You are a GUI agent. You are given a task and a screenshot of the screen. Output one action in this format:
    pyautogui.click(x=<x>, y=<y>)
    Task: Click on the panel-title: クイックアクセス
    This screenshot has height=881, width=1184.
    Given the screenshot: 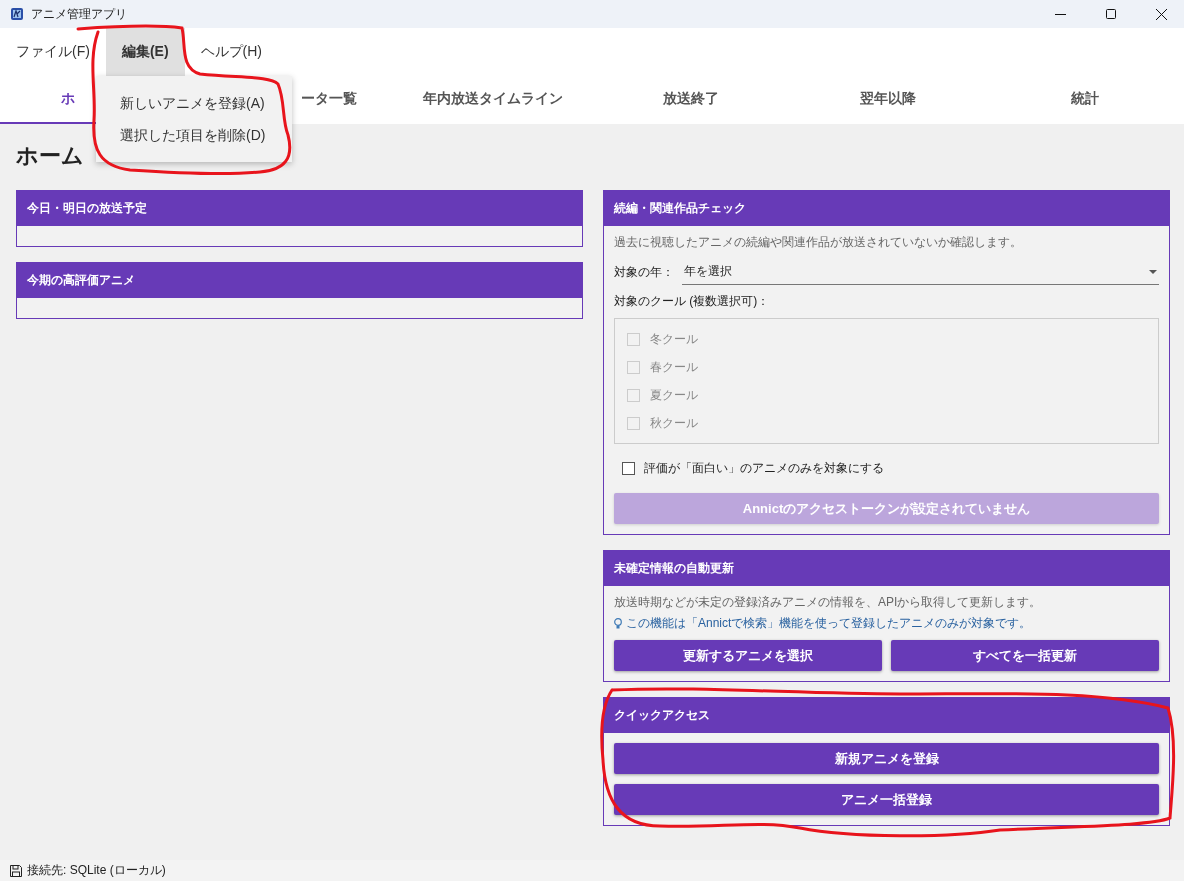 What is the action you would take?
    pyautogui.click(x=662, y=715)
    